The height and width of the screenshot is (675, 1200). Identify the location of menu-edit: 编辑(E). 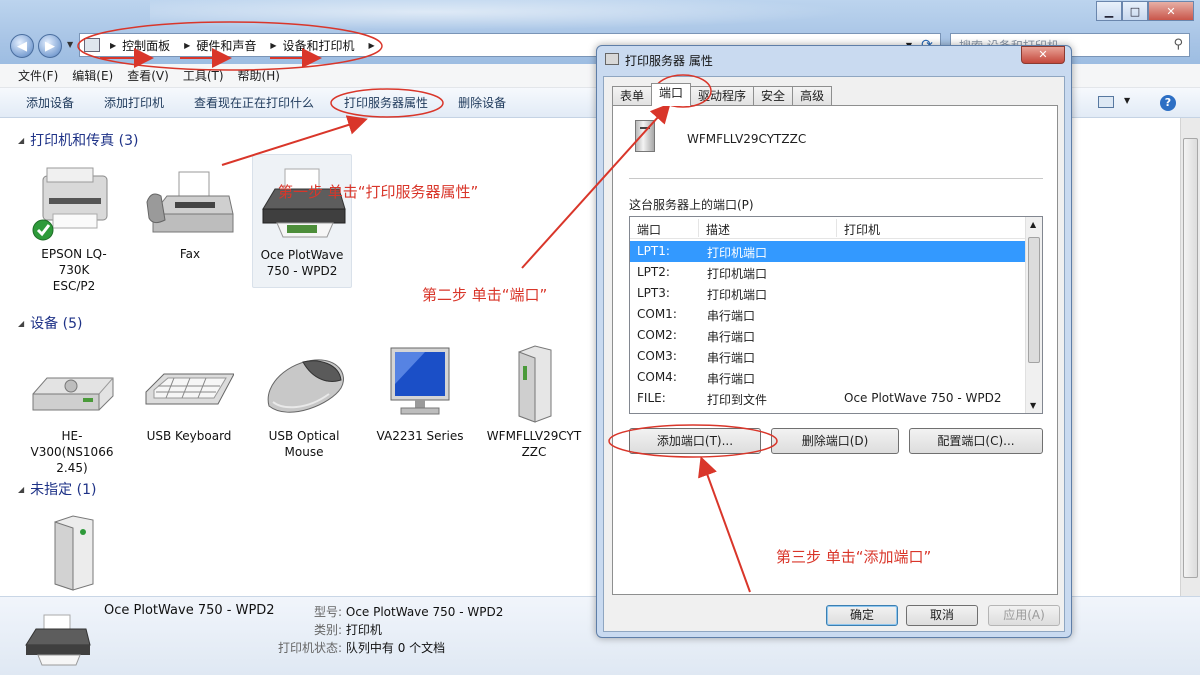
(92, 75).